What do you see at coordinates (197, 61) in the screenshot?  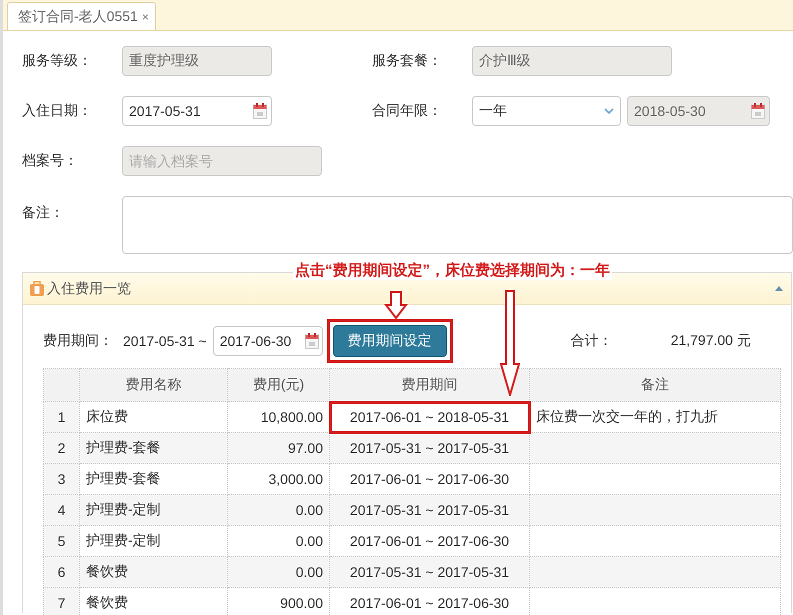 I see `service-level-field: 重度护理级` at bounding box center [197, 61].